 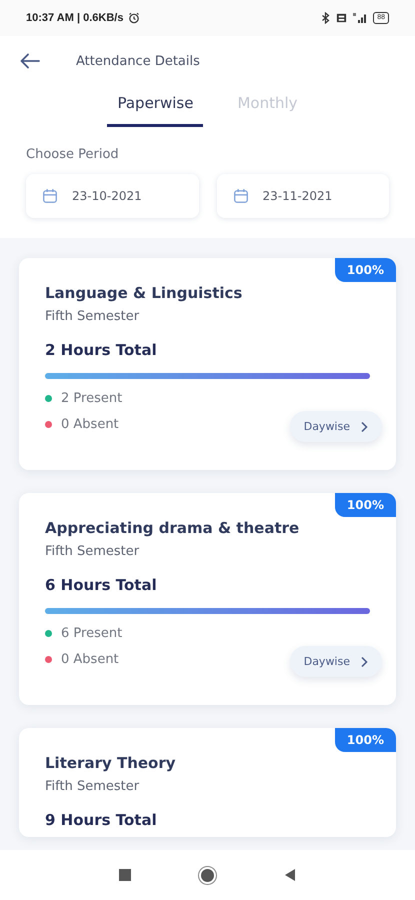 What do you see at coordinates (302, 196) in the screenshot?
I see `date-field: 23-11-2021` at bounding box center [302, 196].